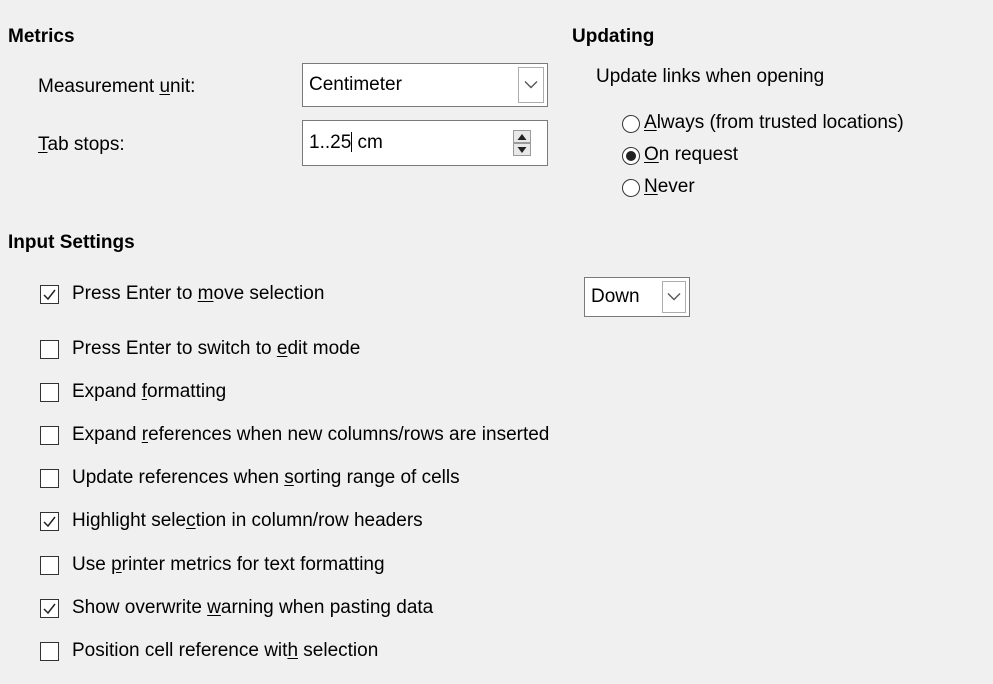  What do you see at coordinates (522, 136) in the screenshot?
I see `spin-up-icon` at bounding box center [522, 136].